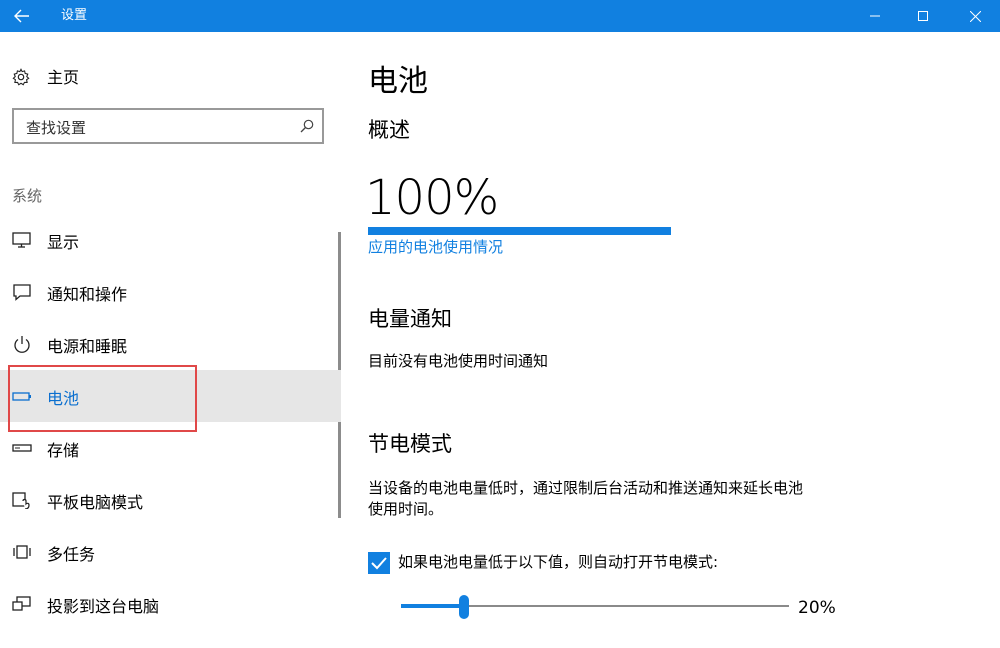 The image size is (1000, 648). Describe the element at coordinates (170, 552) in the screenshot. I see `sidebar-item-multitasking: 多任务` at that location.